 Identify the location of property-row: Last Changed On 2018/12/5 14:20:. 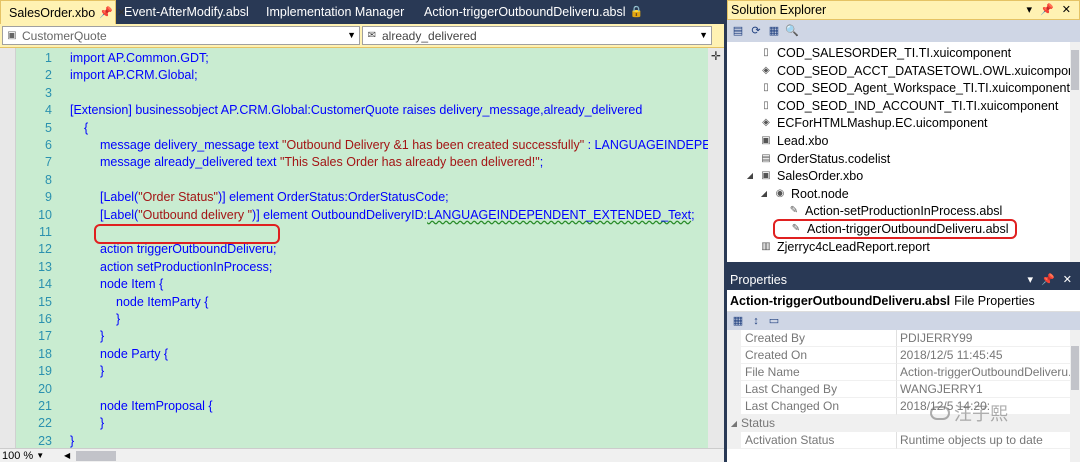
(903, 406).